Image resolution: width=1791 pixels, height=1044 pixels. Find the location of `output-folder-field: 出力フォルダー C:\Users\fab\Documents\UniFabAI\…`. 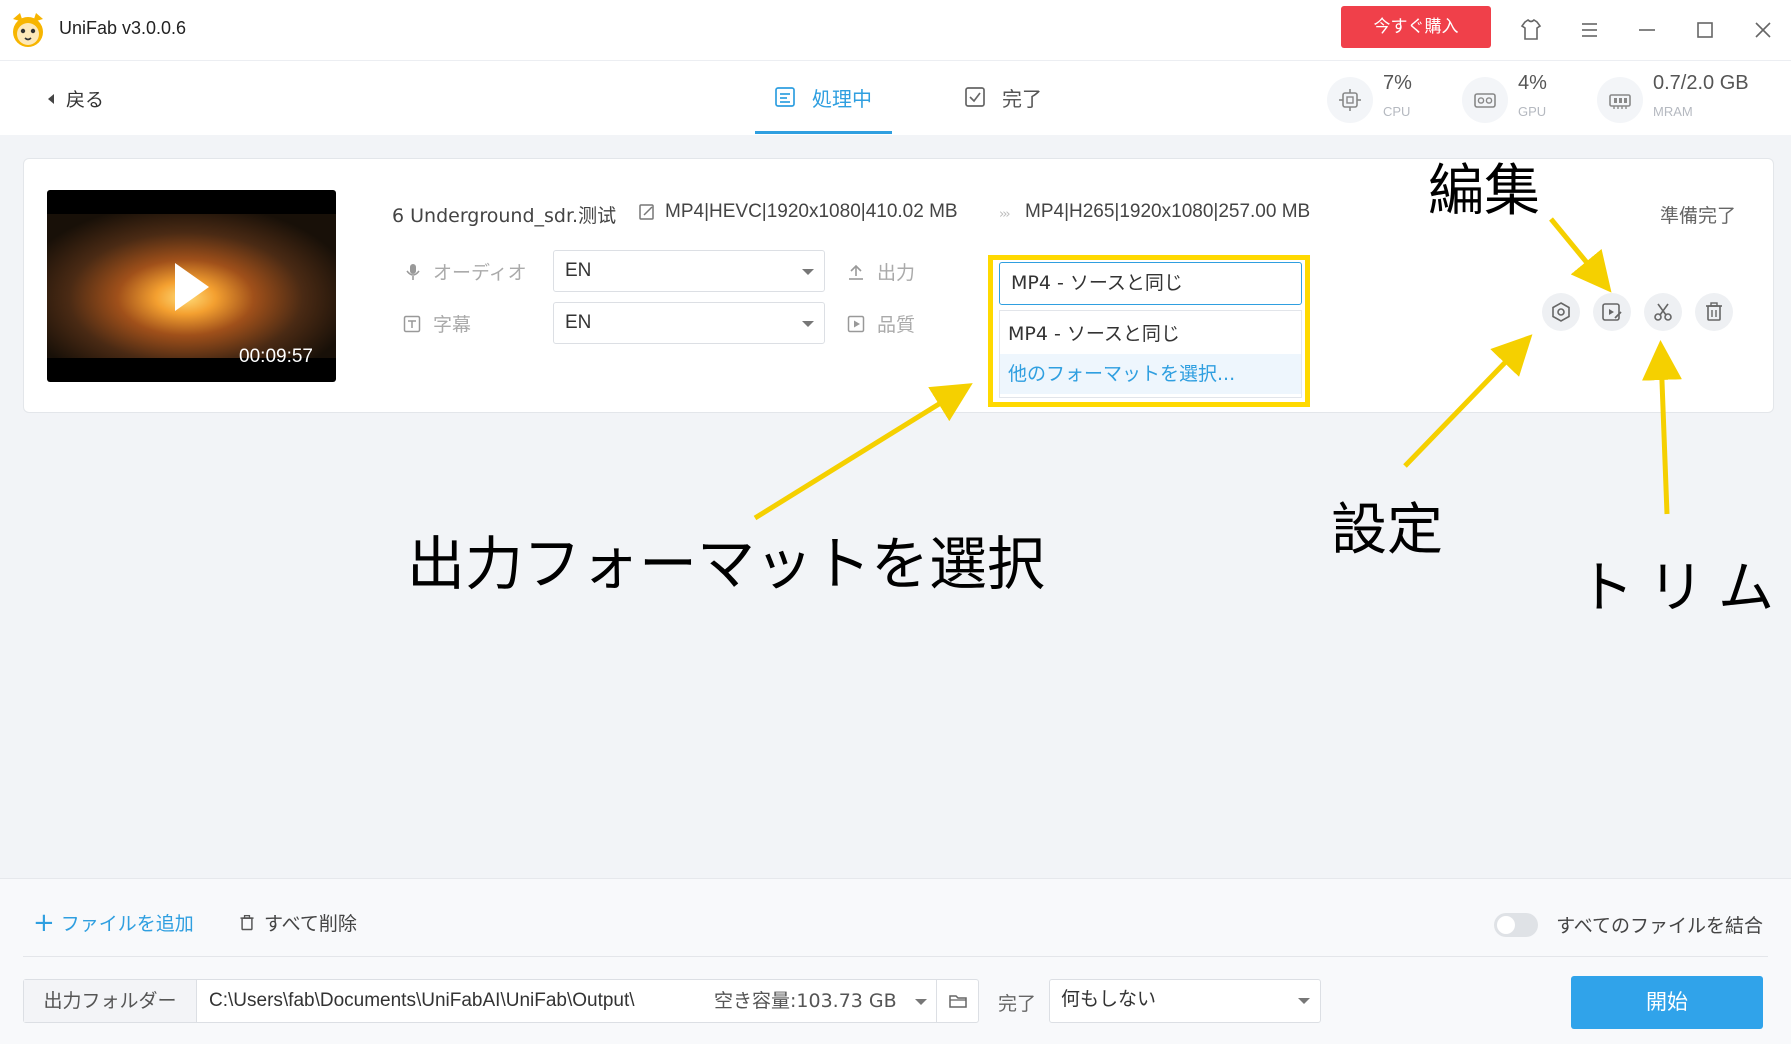

output-folder-field: 出力フォルダー C:\Users\fab\Documents\UniFabAI\… is located at coordinates (501, 1001).